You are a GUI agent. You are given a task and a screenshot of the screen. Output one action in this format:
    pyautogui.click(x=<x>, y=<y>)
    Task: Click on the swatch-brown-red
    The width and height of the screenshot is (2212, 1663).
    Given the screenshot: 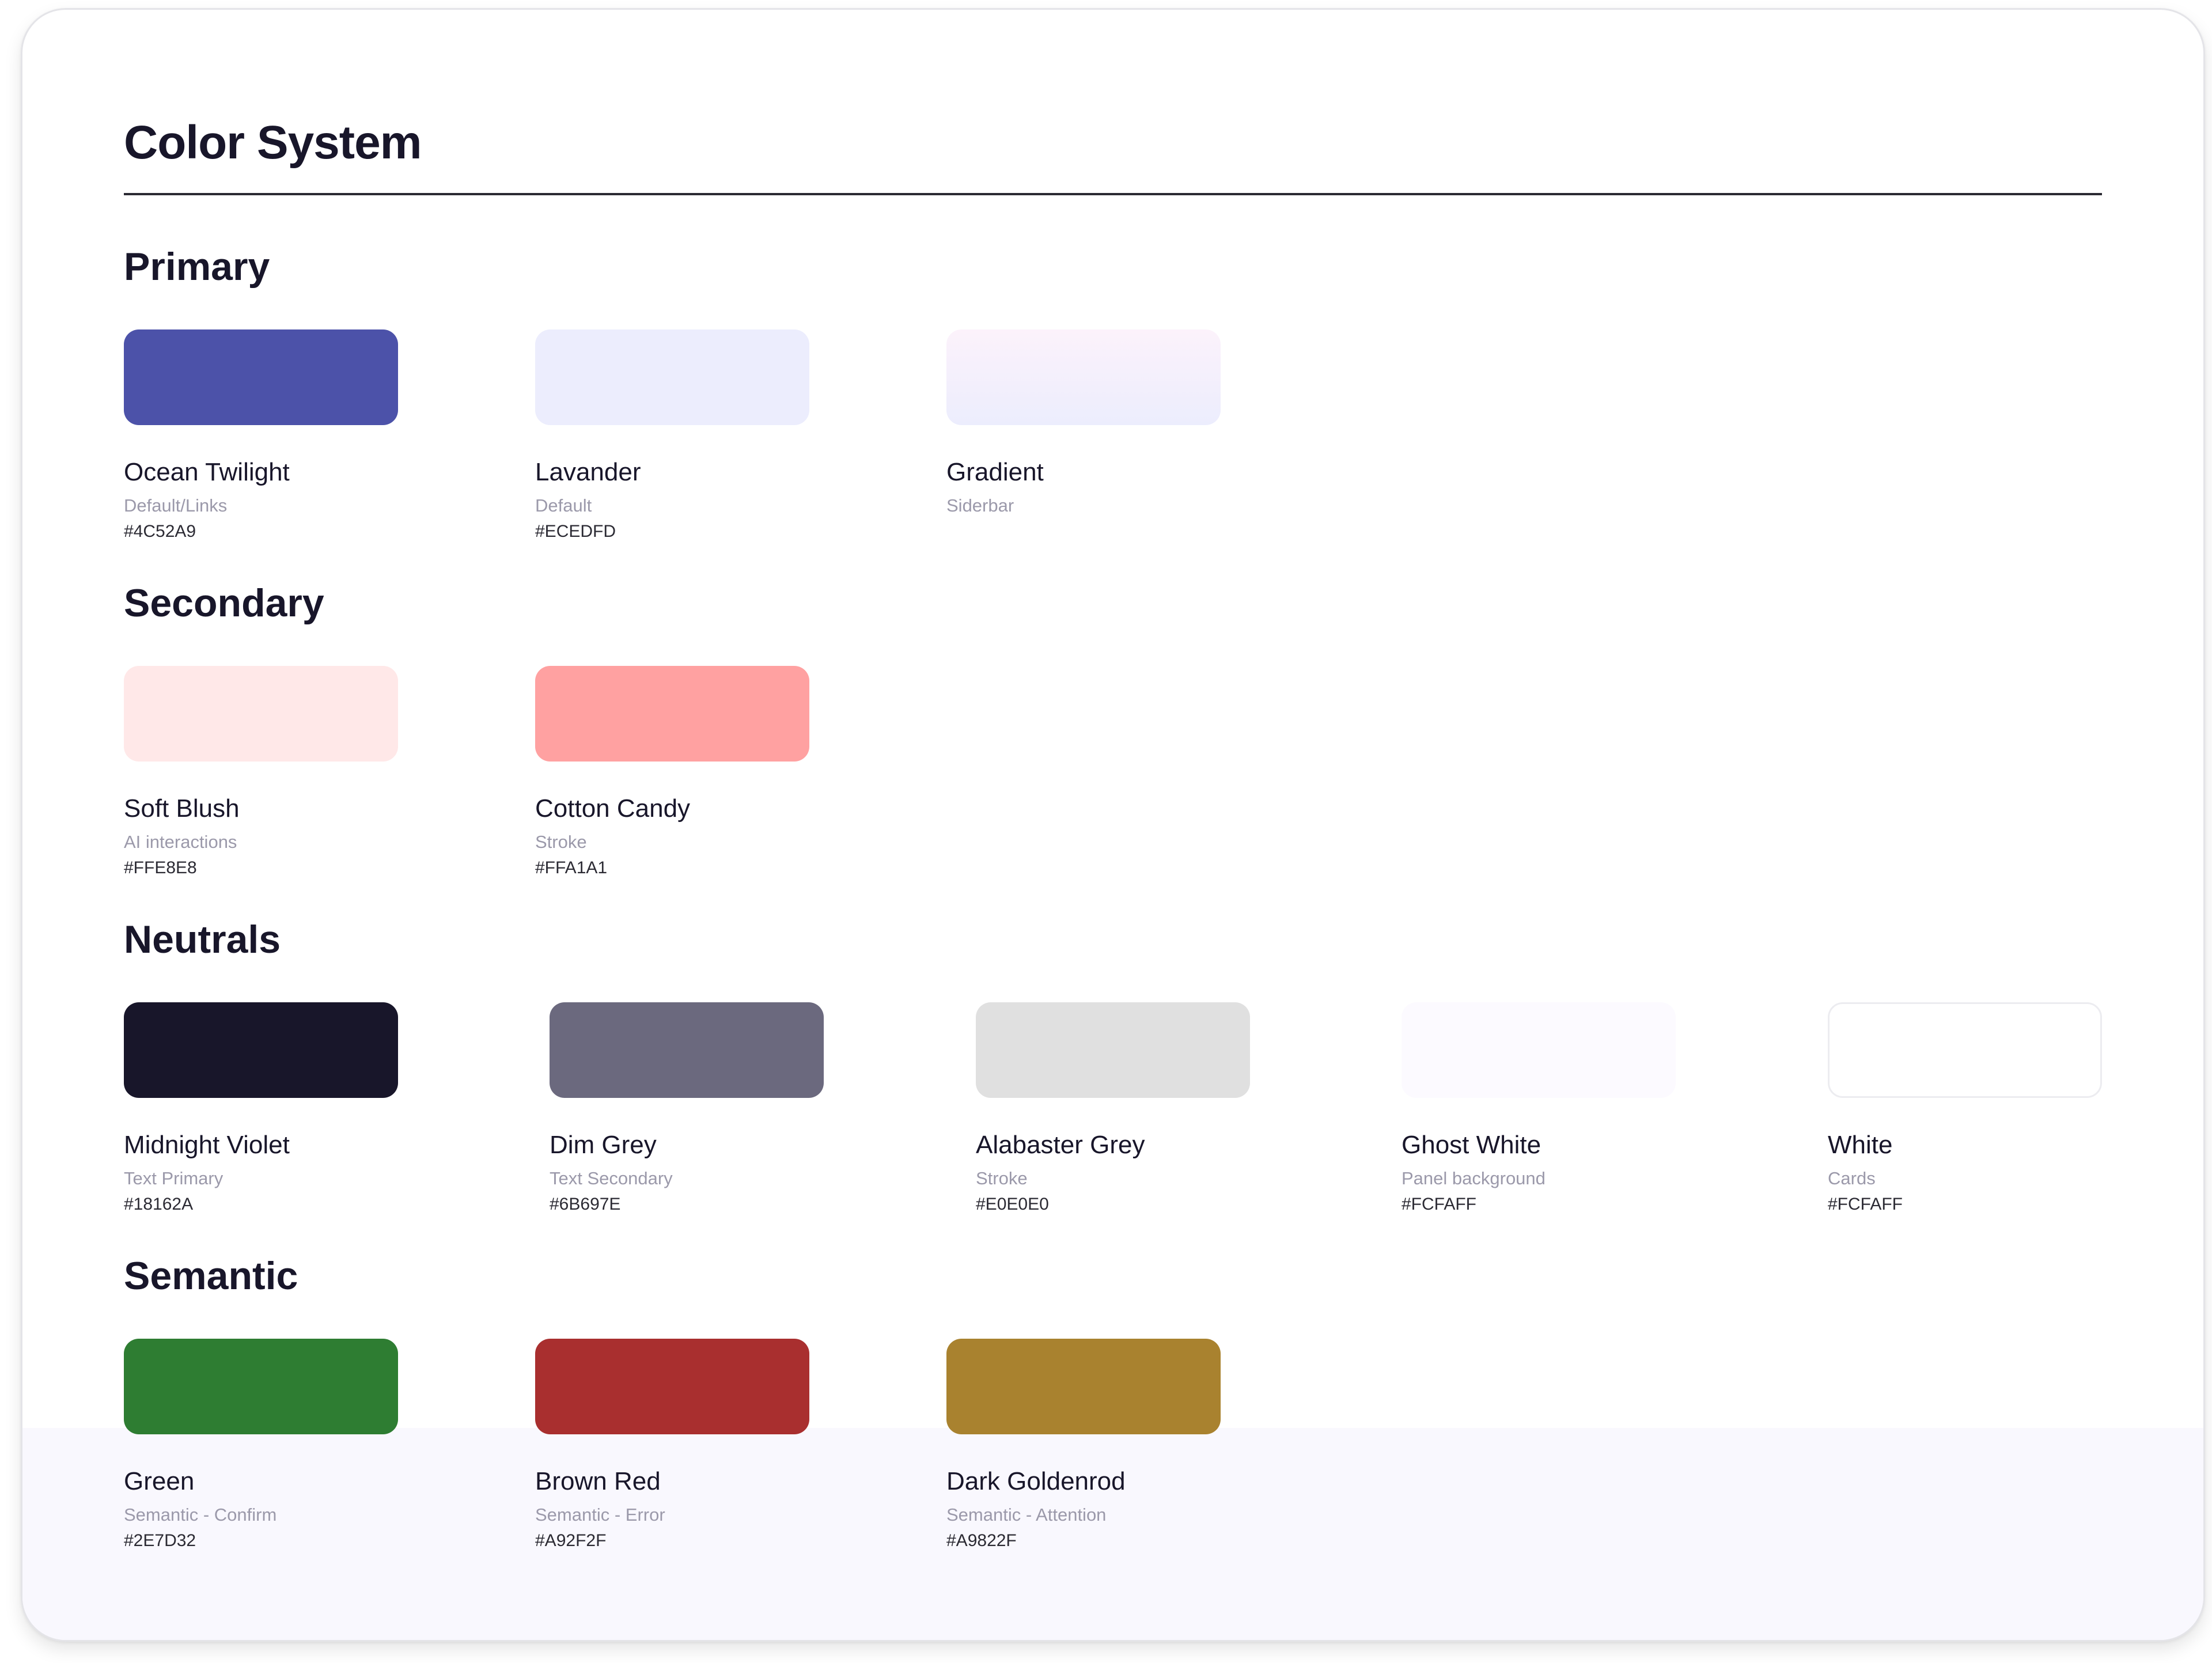 What is the action you would take?
    pyautogui.click(x=672, y=1386)
    